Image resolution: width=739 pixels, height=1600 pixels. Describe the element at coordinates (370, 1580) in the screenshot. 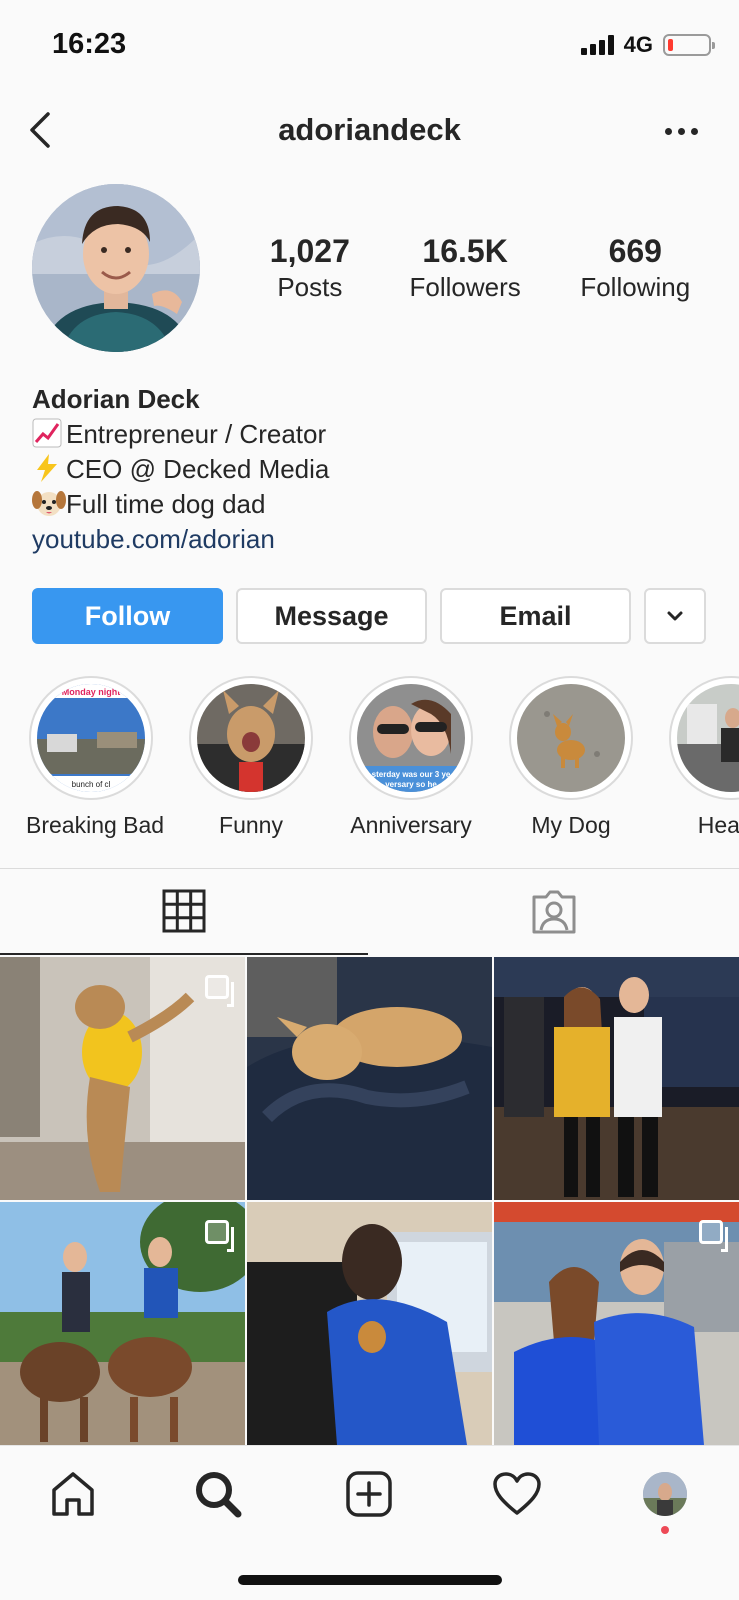

I see `home-indicator` at that location.